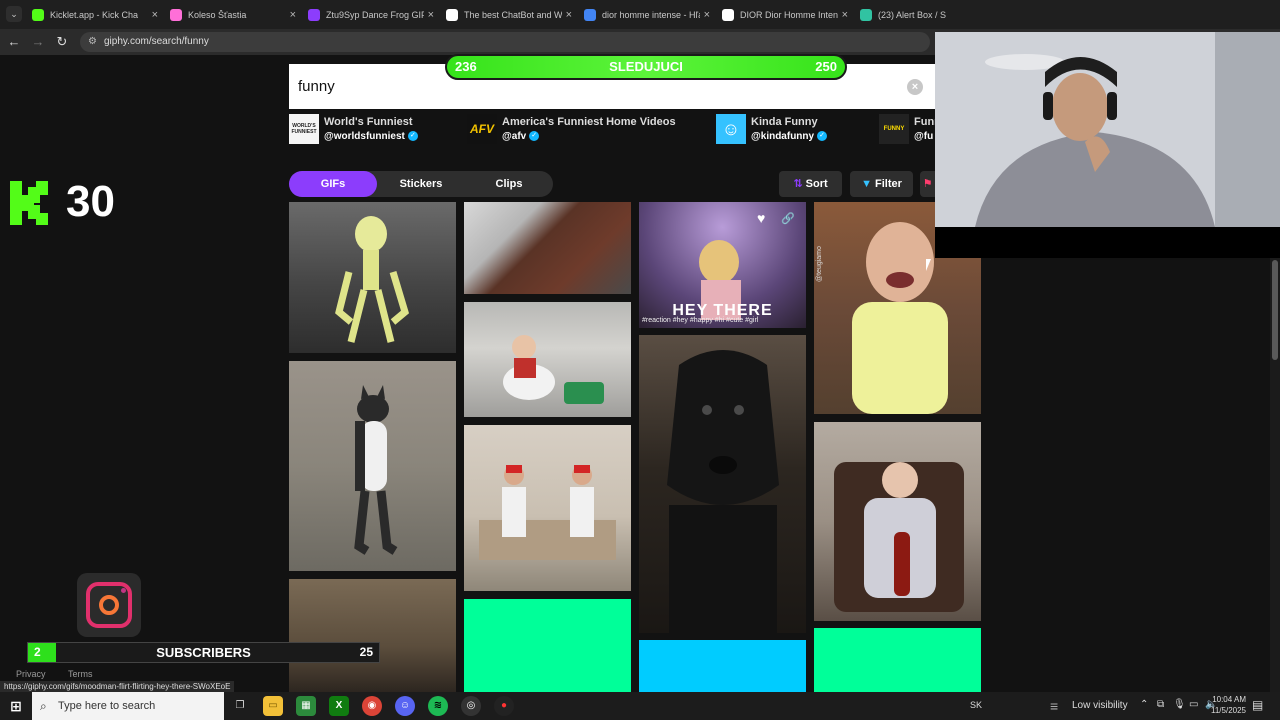  Describe the element at coordinates (789, 15) in the screenshot. I see `tab-title: DIOR Dior Homme Intens` at that location.